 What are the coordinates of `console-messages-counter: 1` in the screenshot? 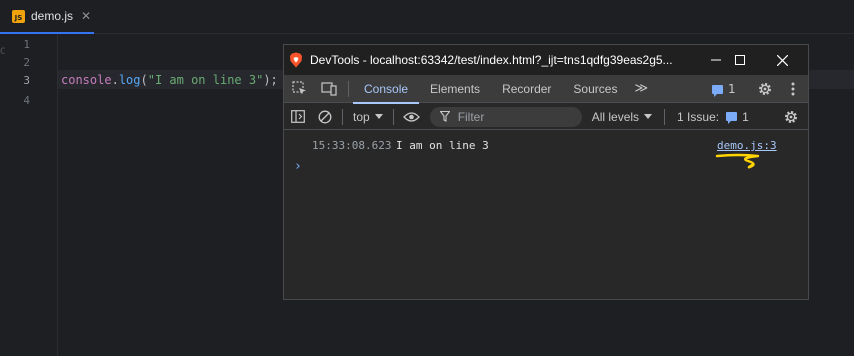 It's located at (724, 89).